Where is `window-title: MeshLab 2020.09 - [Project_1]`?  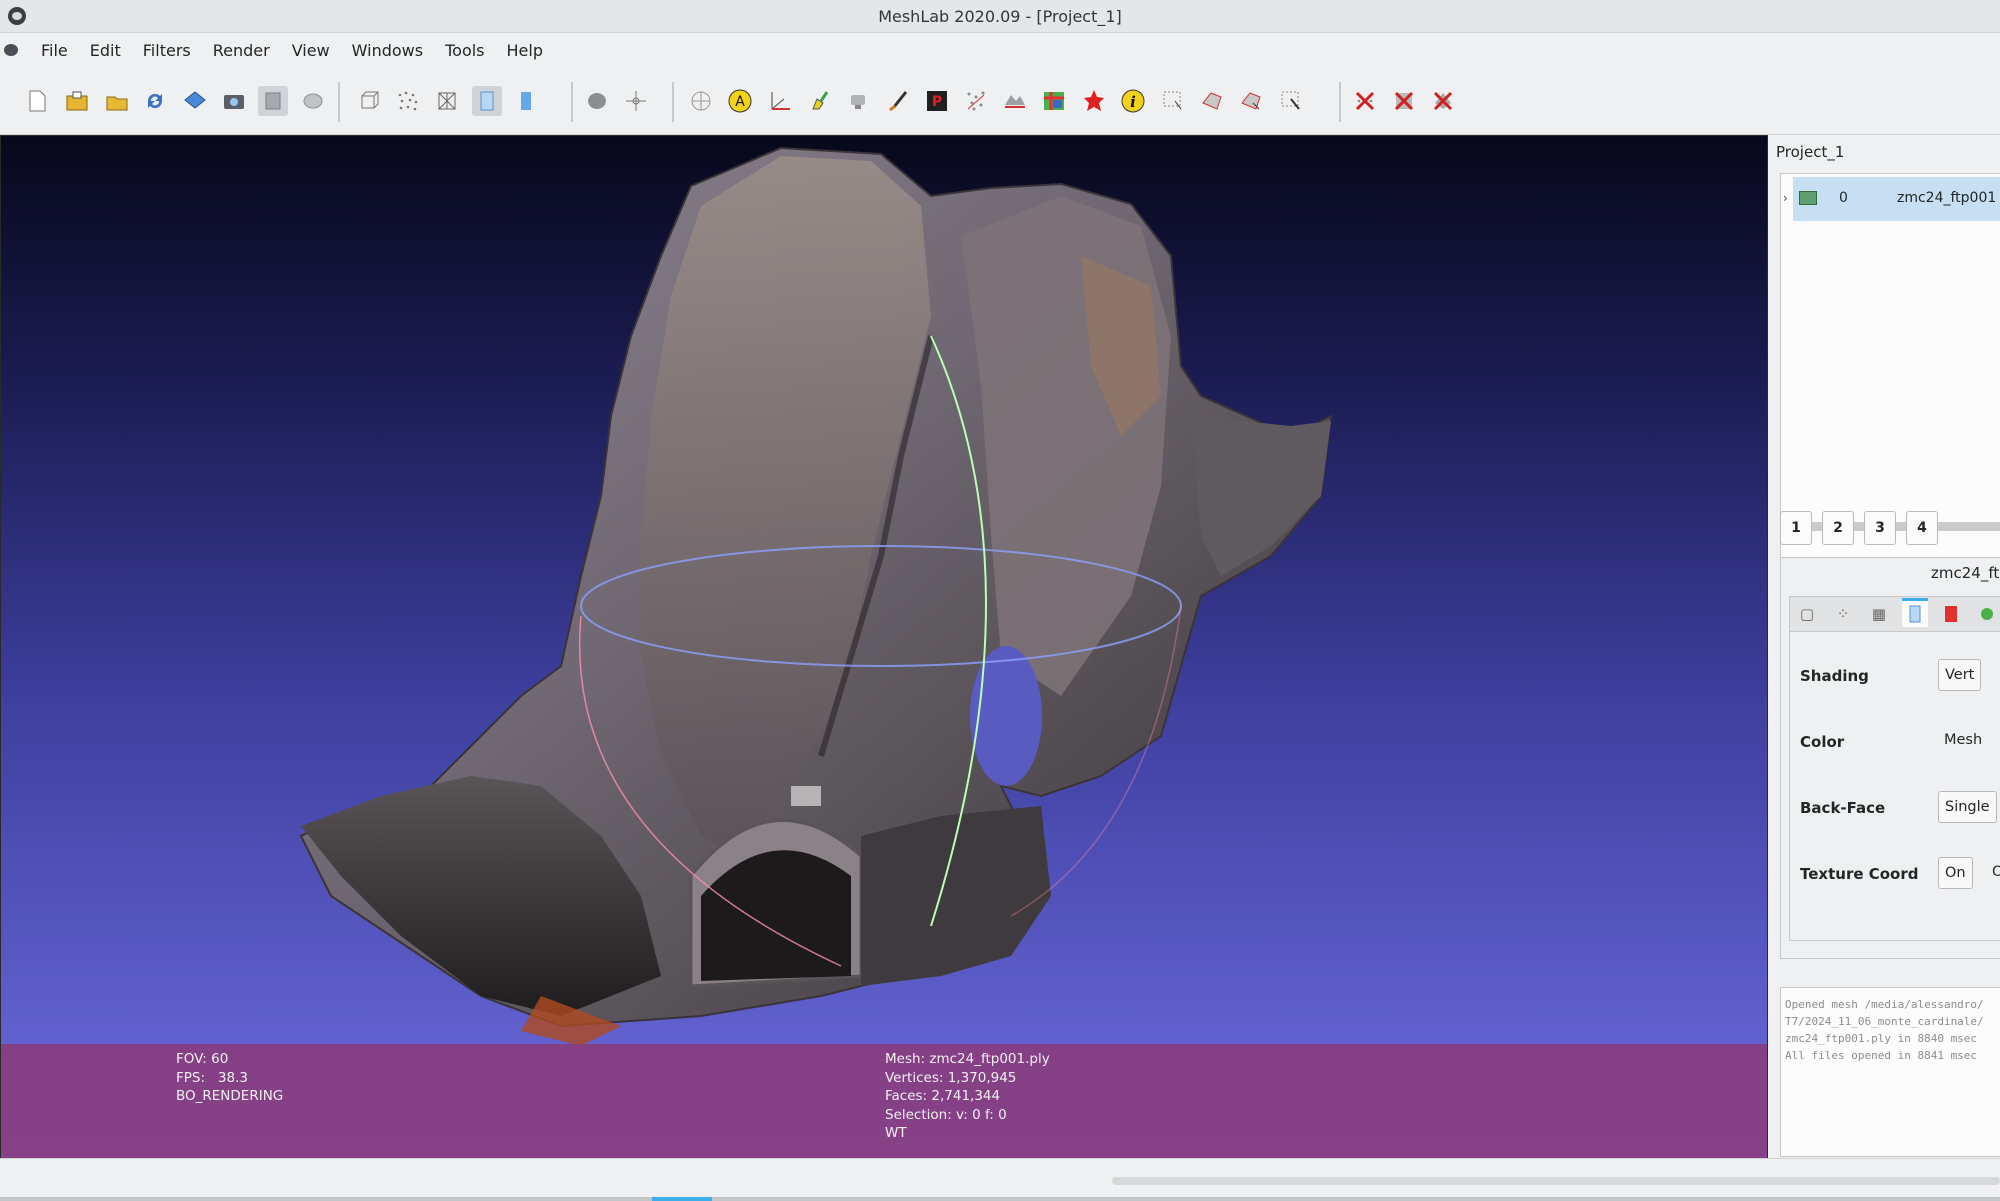
window-title: MeshLab 2020.09 - [Project_1] is located at coordinates (1000, 16).